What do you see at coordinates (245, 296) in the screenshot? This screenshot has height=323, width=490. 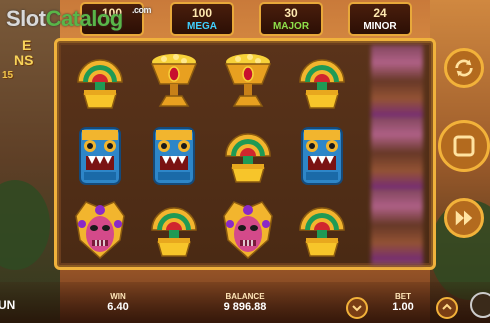 I see `balance-label: BALANCE` at bounding box center [245, 296].